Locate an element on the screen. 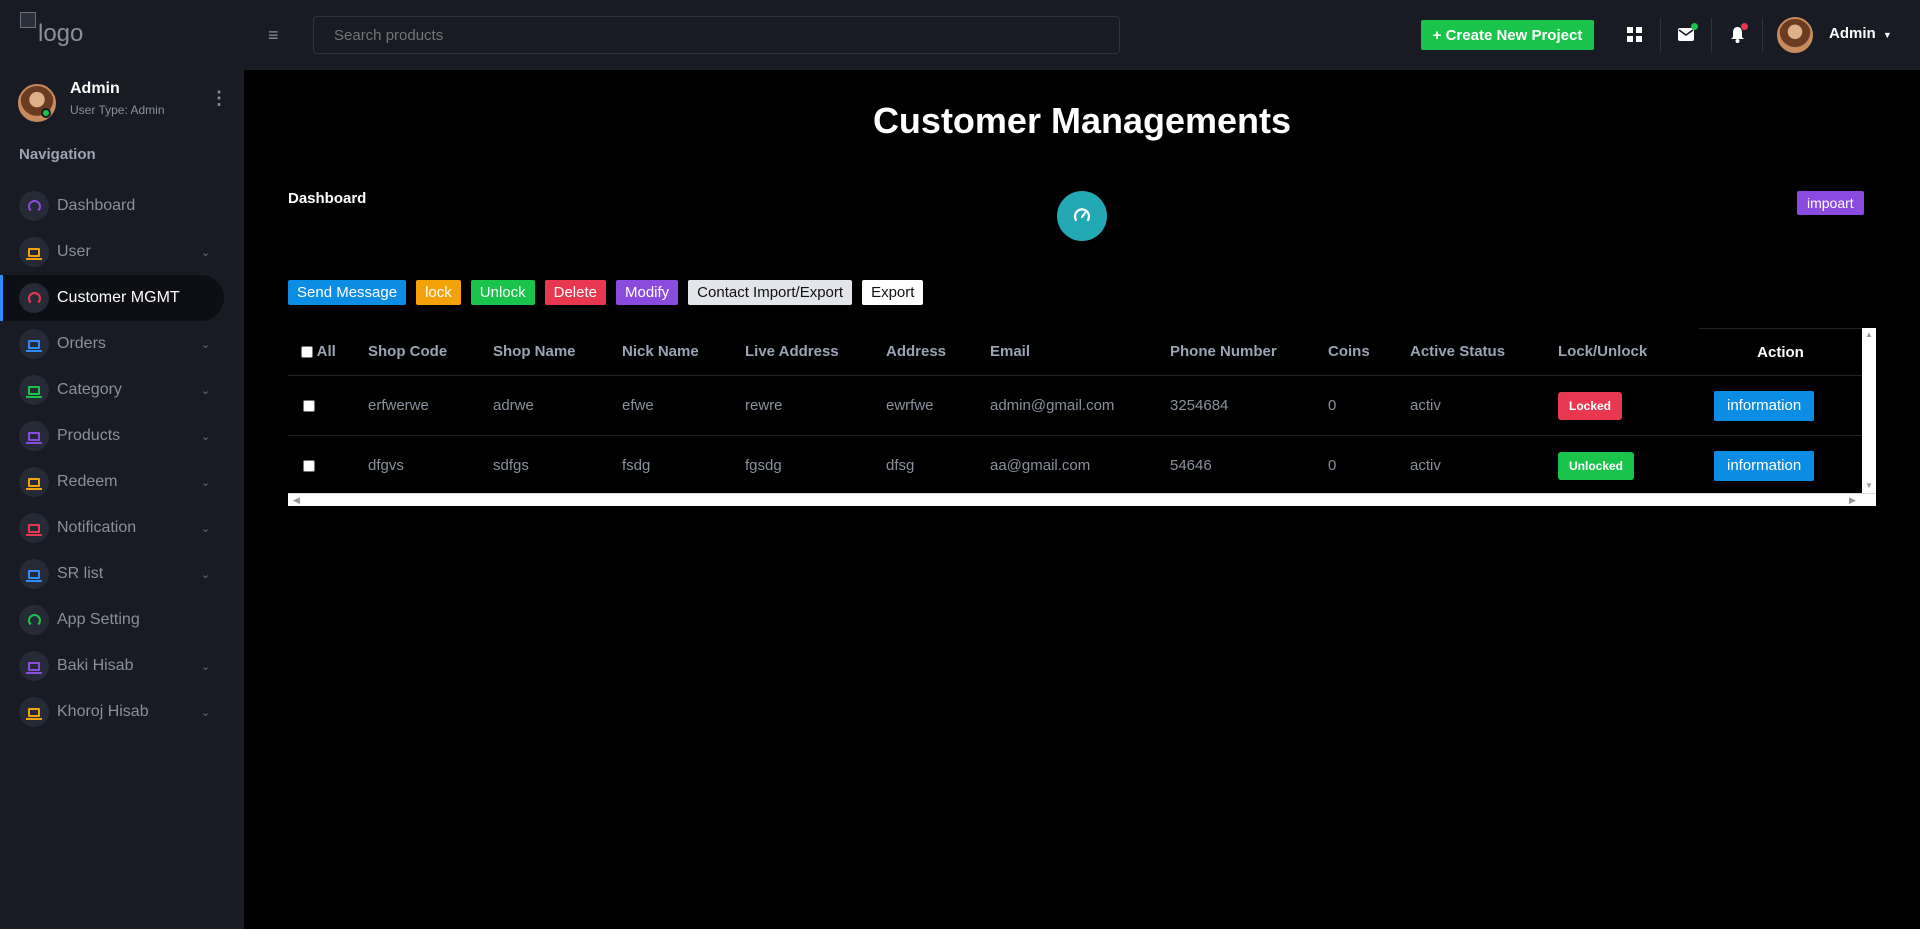  cell-email: aa@gmail.com is located at coordinates (1080, 465).